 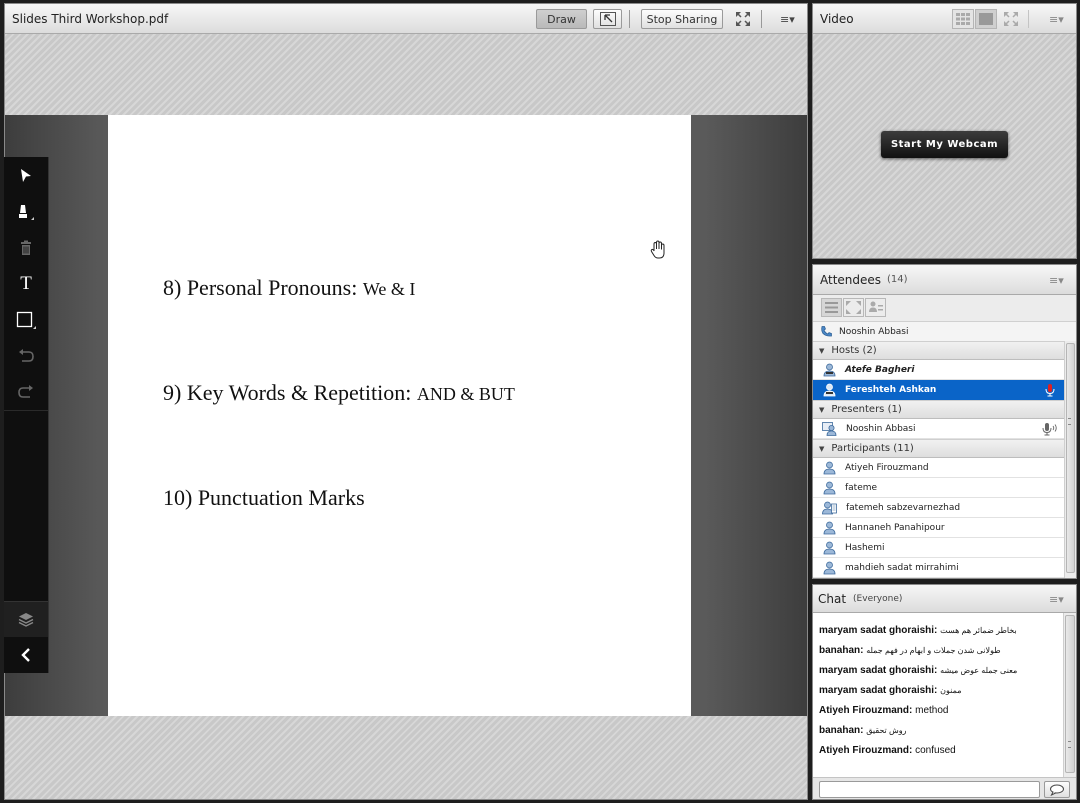 What do you see at coordinates (938, 350) in the screenshot?
I see `group-header-hosts: ▼ Hosts (2)` at bounding box center [938, 350].